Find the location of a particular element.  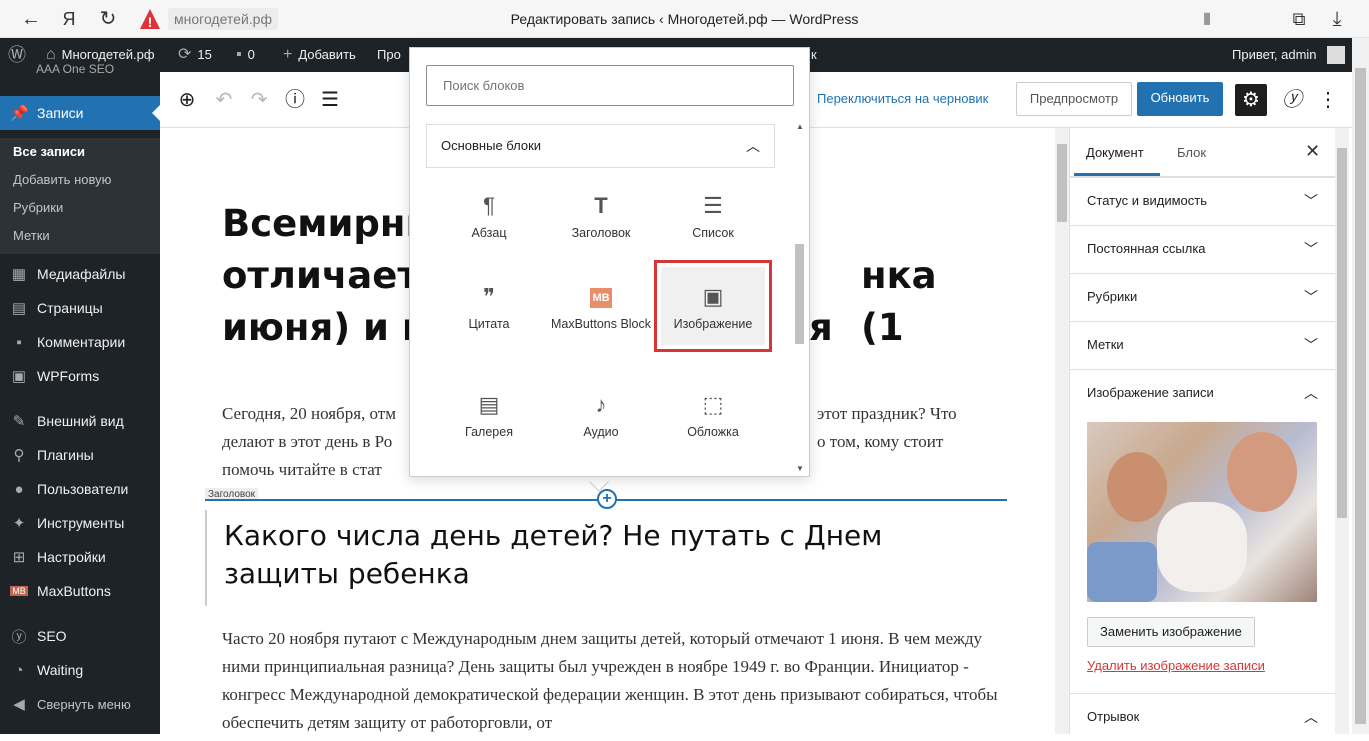

pin-icon: 📌 is located at coordinates (19, 113).